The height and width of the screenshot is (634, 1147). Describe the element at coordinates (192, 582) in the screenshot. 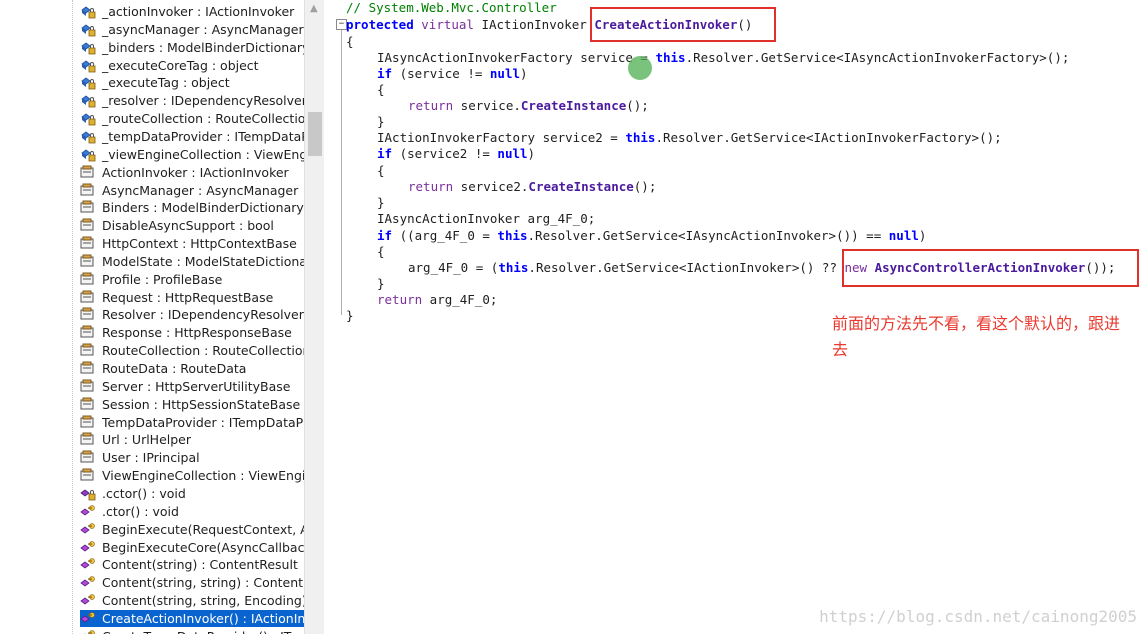

I see `tree-item: Content(string, string) : ContentResult` at that location.